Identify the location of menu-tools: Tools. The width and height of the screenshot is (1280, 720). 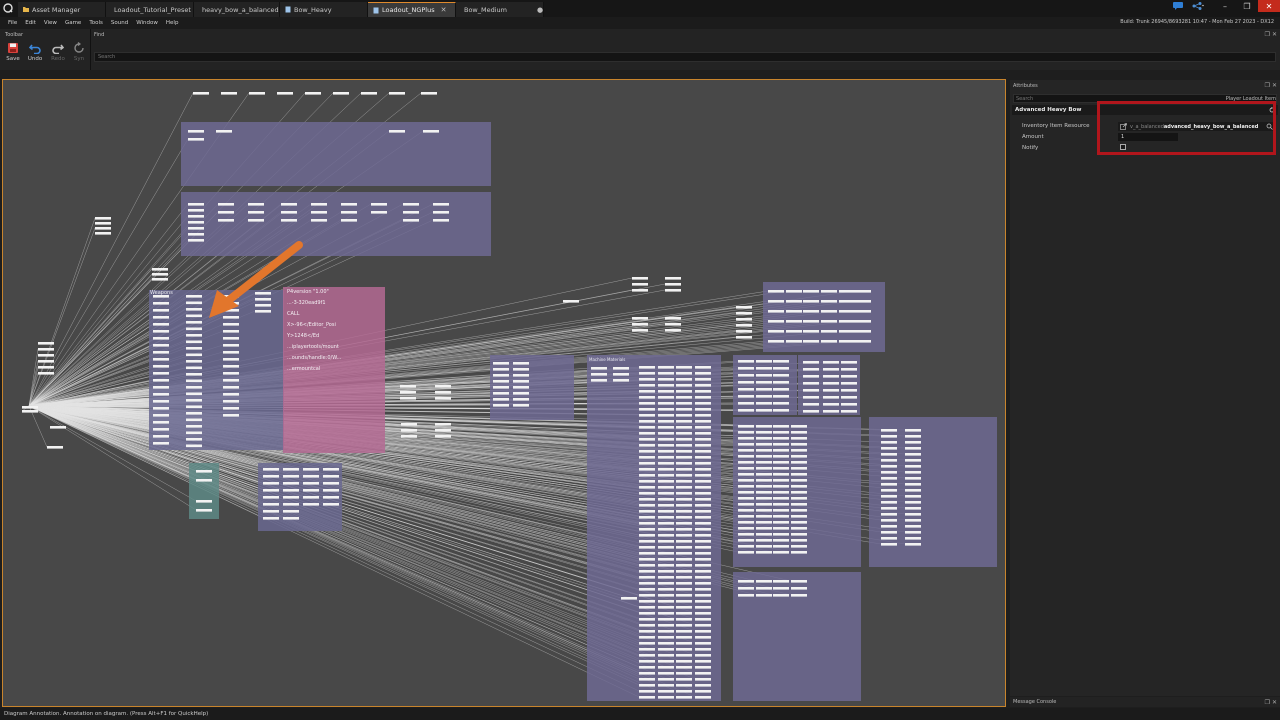
(96, 23).